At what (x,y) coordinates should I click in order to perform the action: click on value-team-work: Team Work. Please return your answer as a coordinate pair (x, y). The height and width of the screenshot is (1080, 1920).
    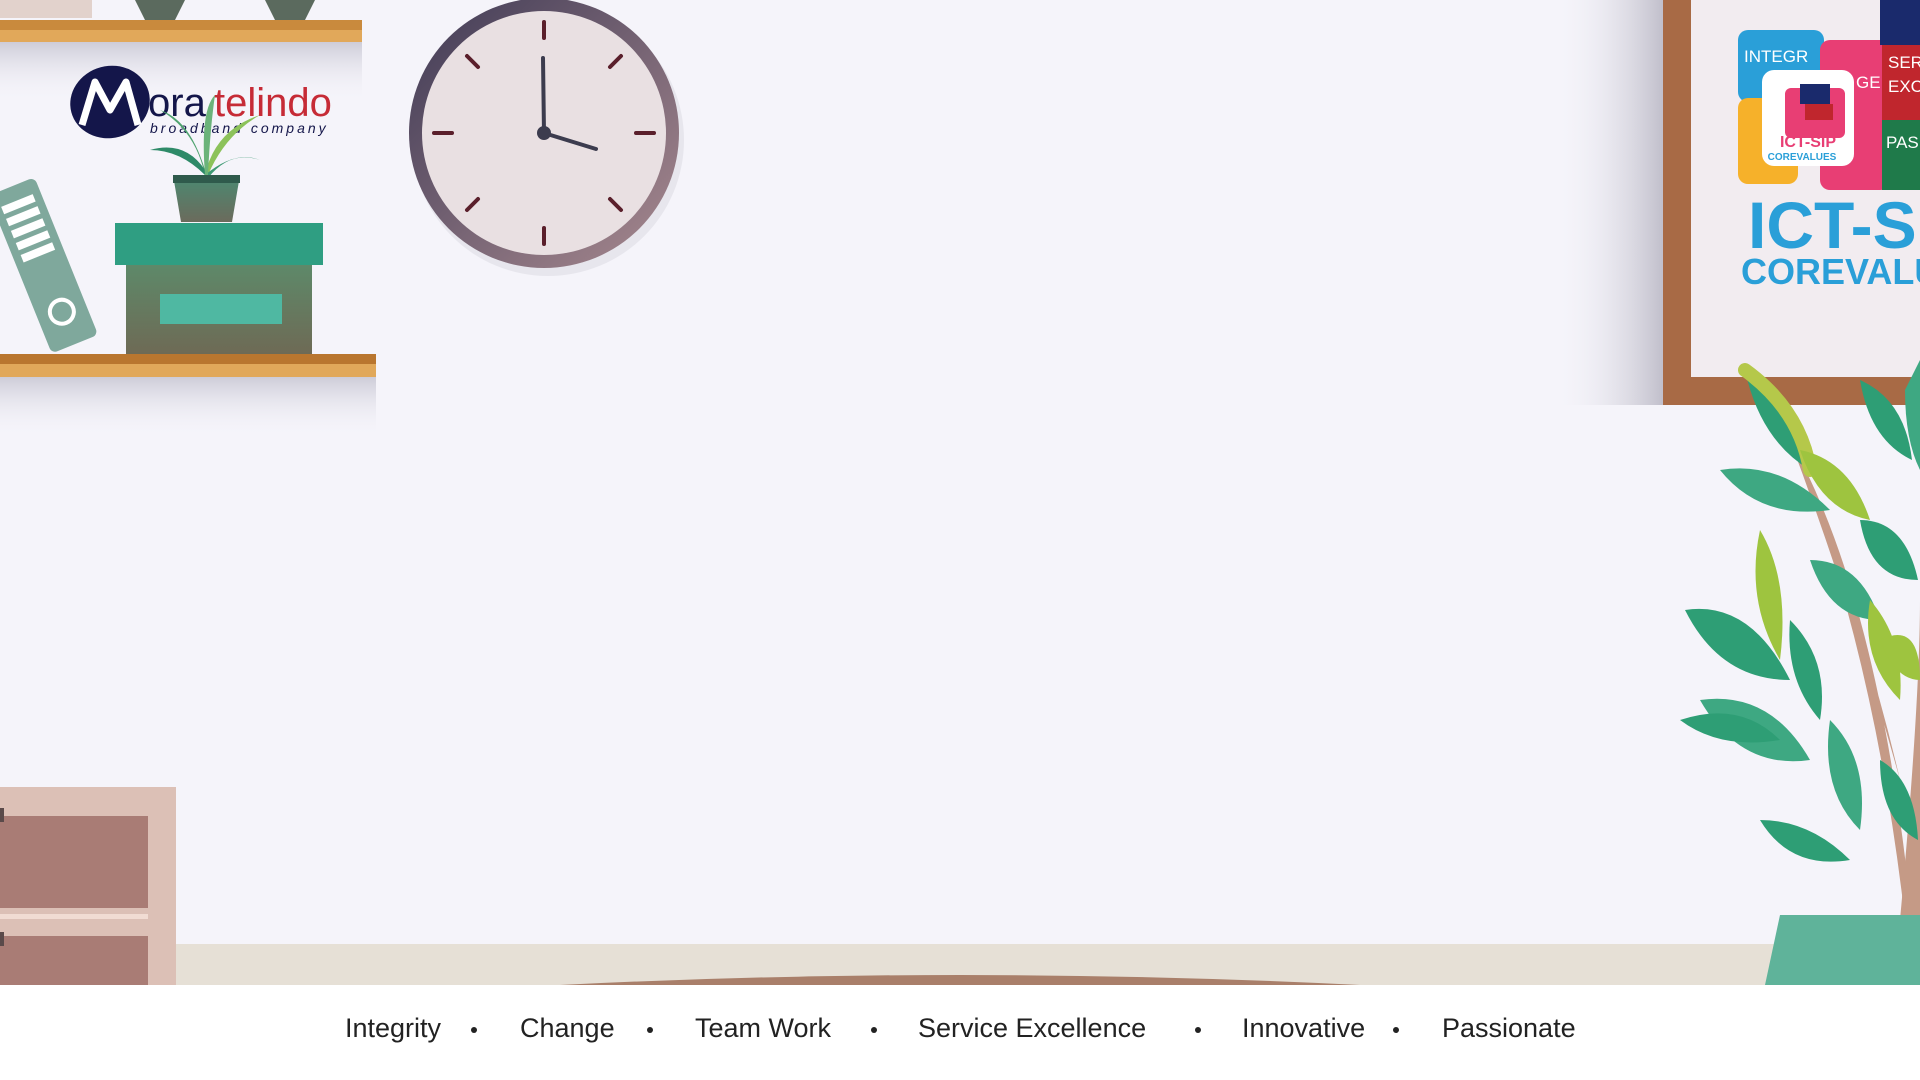
    Looking at the image, I should click on (763, 1028).